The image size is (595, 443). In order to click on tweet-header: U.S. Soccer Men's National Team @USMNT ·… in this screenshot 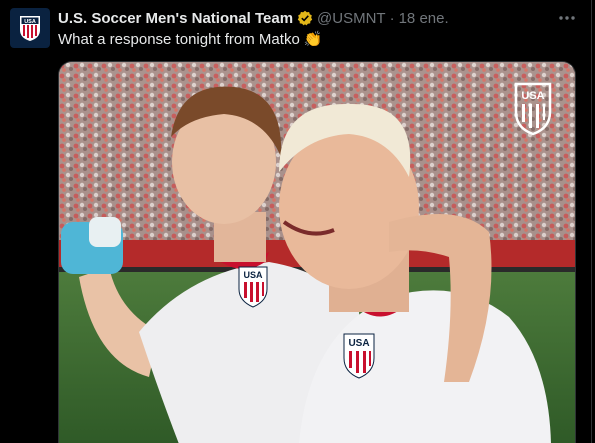, I will do `click(253, 18)`.